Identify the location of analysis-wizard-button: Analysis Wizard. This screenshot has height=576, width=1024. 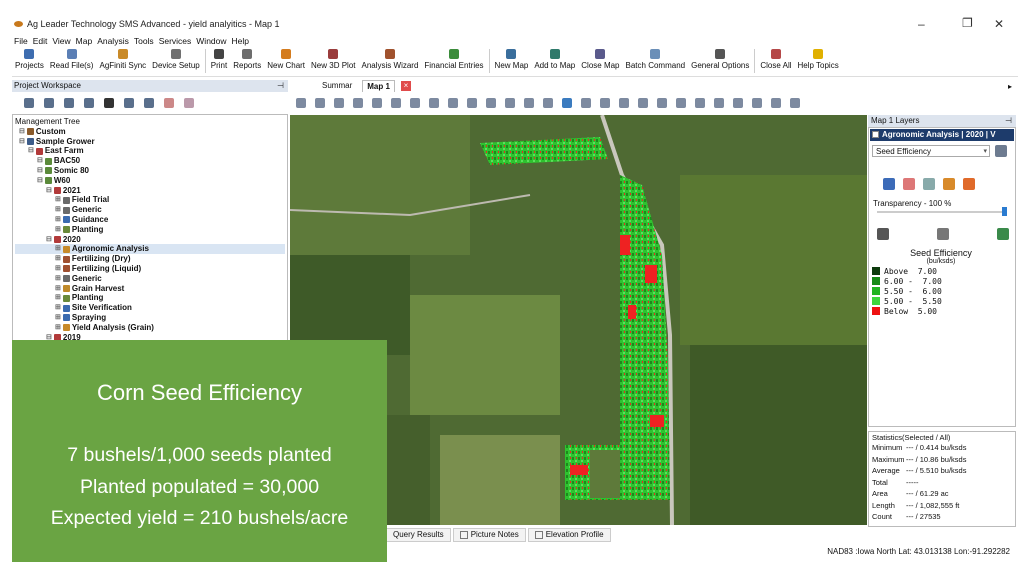
(390, 59).